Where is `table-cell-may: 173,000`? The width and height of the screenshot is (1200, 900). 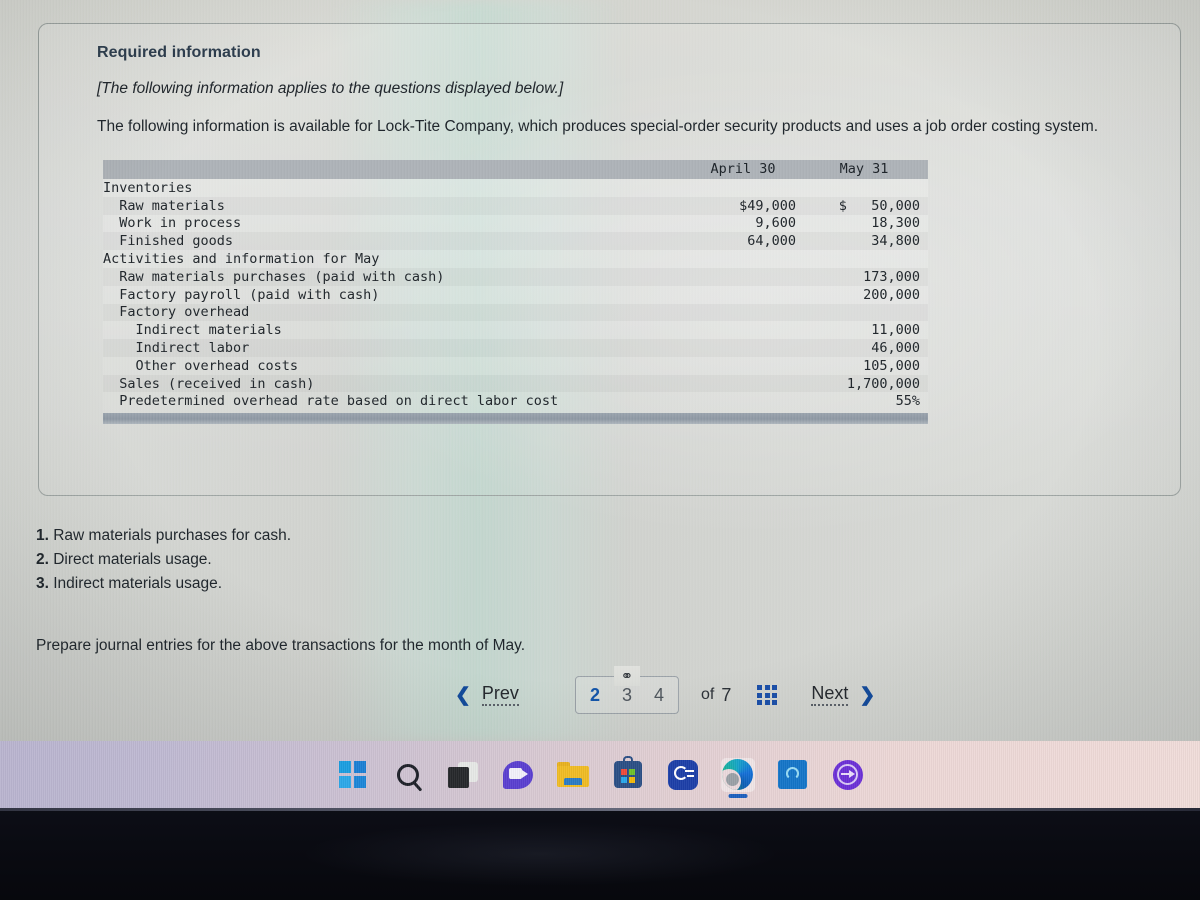
table-cell-may: 173,000 is located at coordinates (891, 276).